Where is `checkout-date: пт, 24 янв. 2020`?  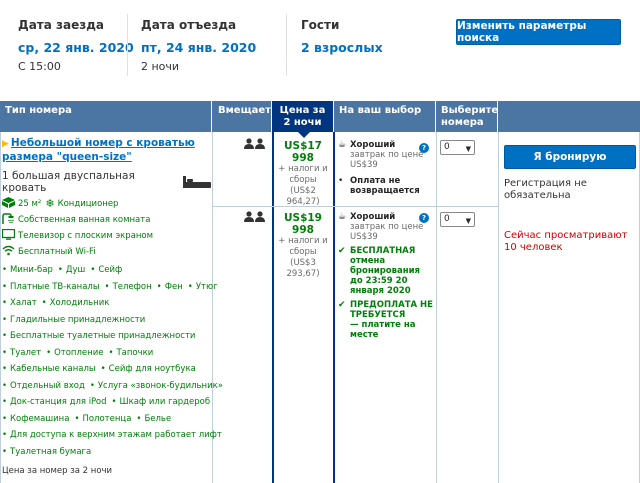 checkout-date: пт, 24 янв. 2020 is located at coordinates (198, 48).